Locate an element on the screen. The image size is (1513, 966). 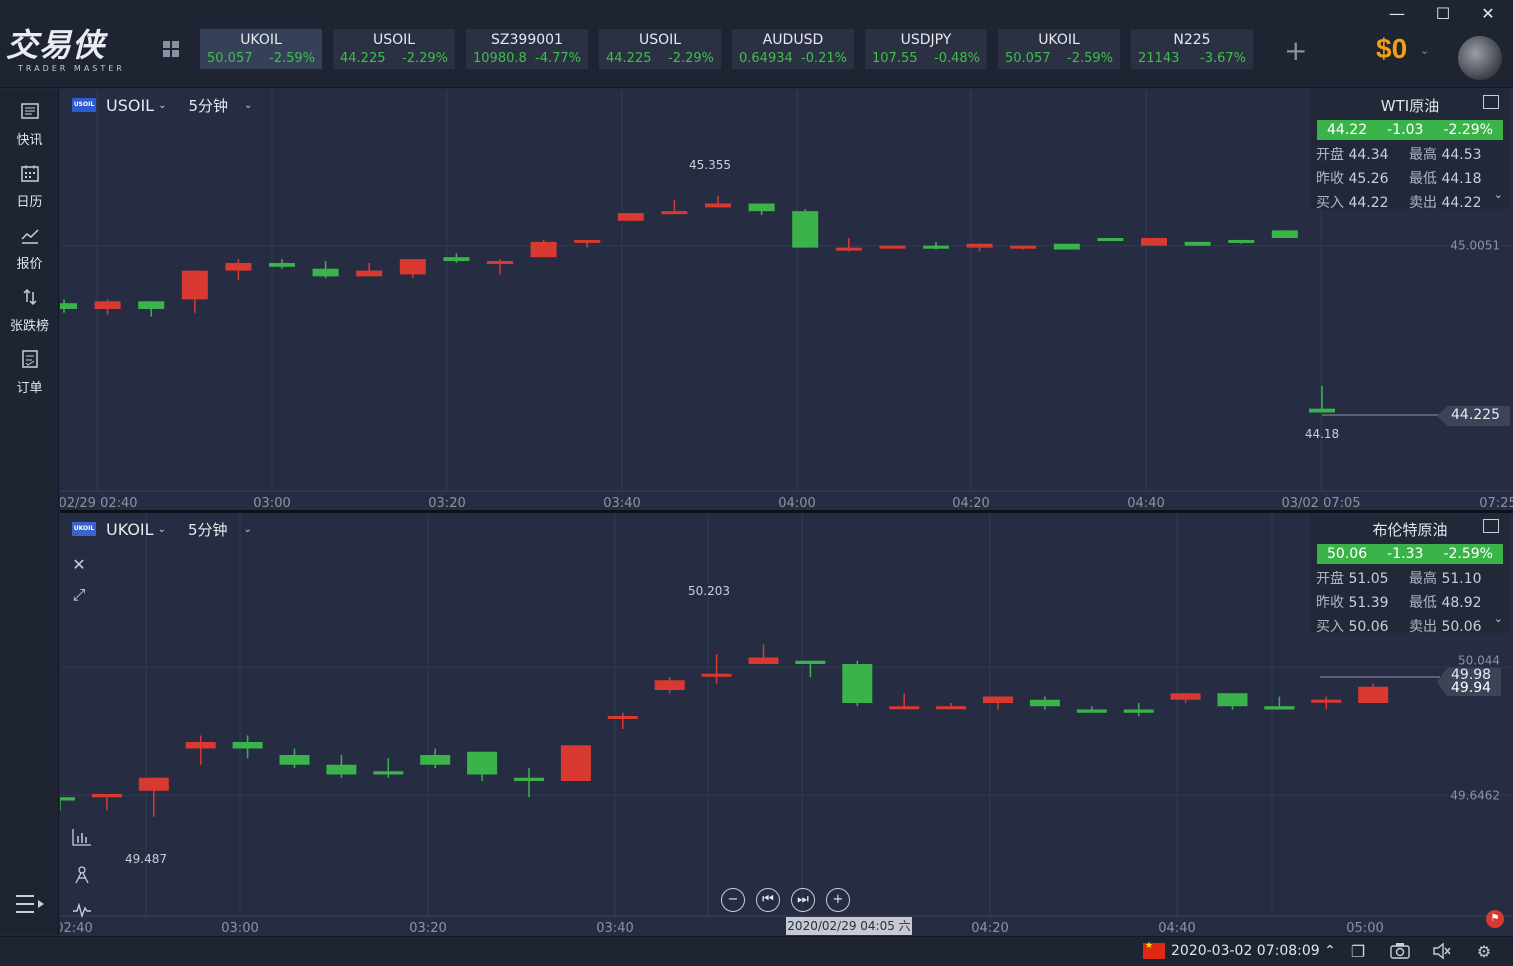
menu-icon is located at coordinates (30, 904).